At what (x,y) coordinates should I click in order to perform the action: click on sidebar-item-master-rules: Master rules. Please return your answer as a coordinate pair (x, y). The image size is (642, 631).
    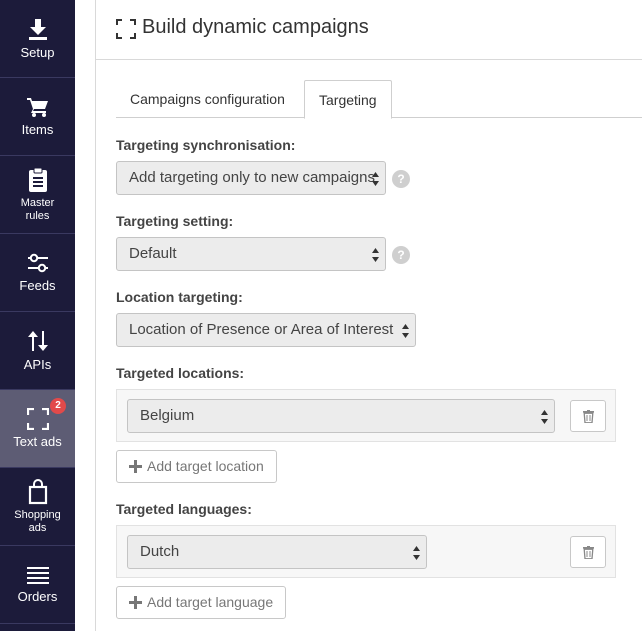
    Looking at the image, I should click on (37, 195).